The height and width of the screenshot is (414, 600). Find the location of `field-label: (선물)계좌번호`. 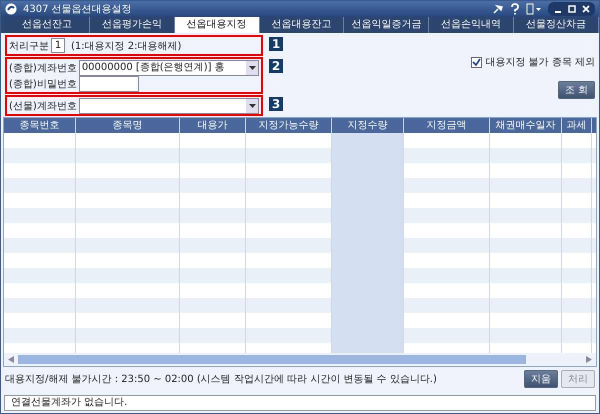

field-label: (선물)계좌번호 is located at coordinates (43, 106).